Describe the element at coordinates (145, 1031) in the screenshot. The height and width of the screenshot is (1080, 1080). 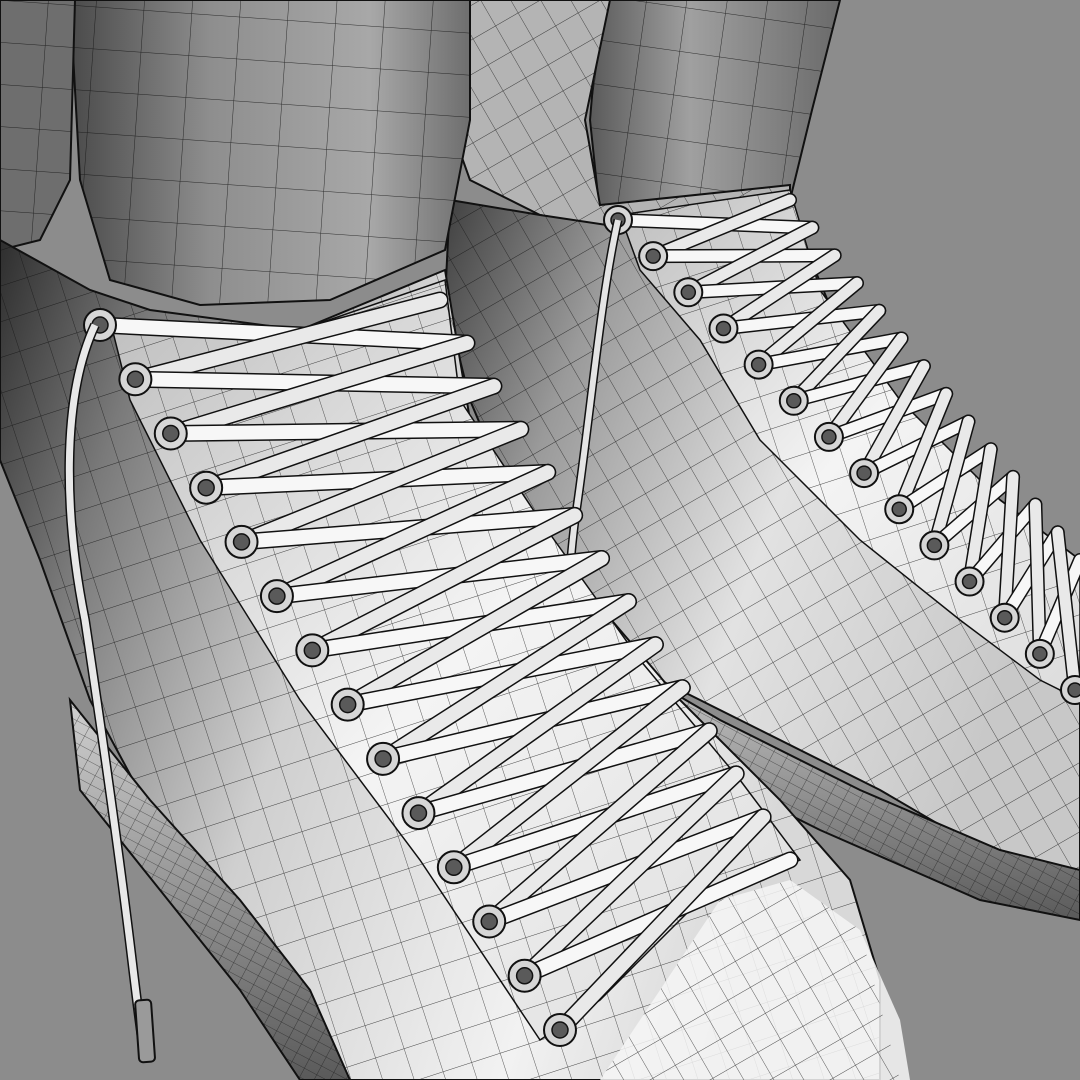
I see `lace-aglet` at that location.